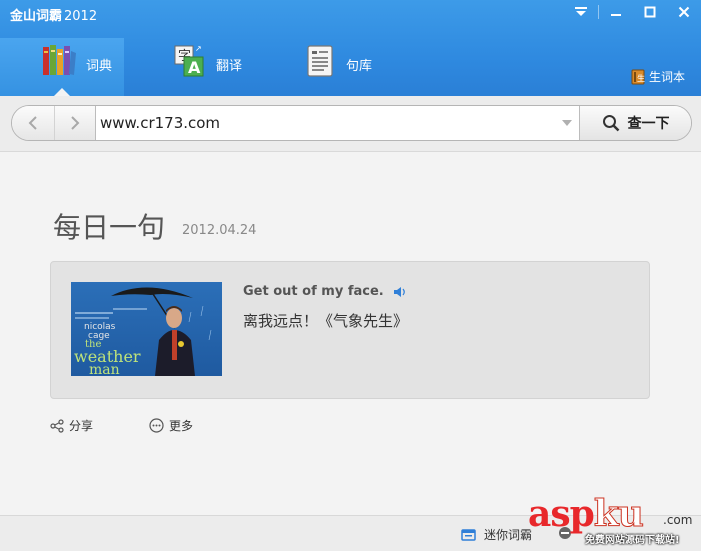 The width and height of the screenshot is (701, 551). I want to click on chevron-down-icon, so click(567, 123).